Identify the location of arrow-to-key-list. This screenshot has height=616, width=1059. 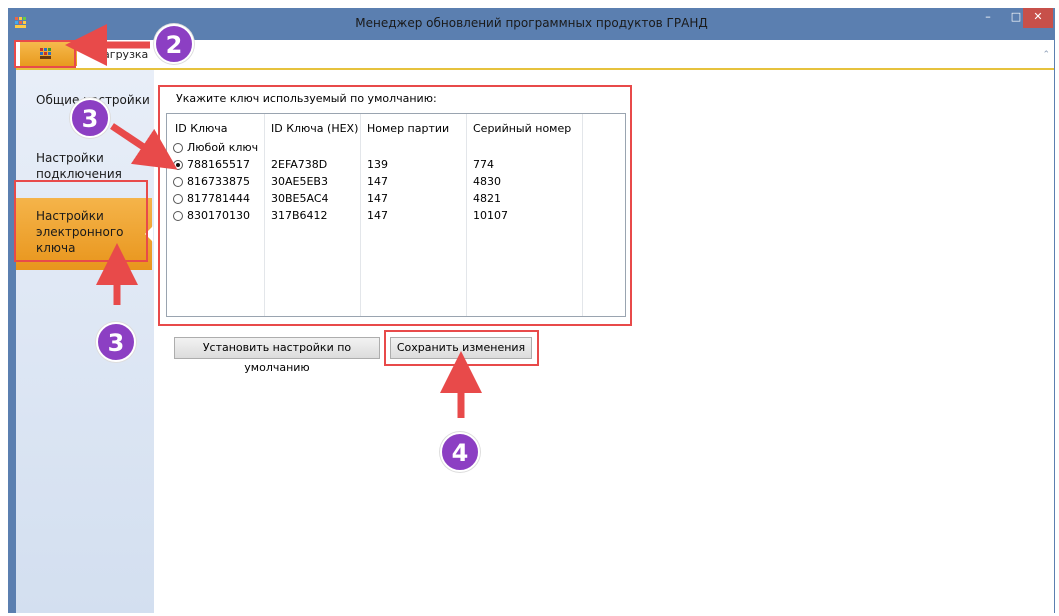
(144, 146).